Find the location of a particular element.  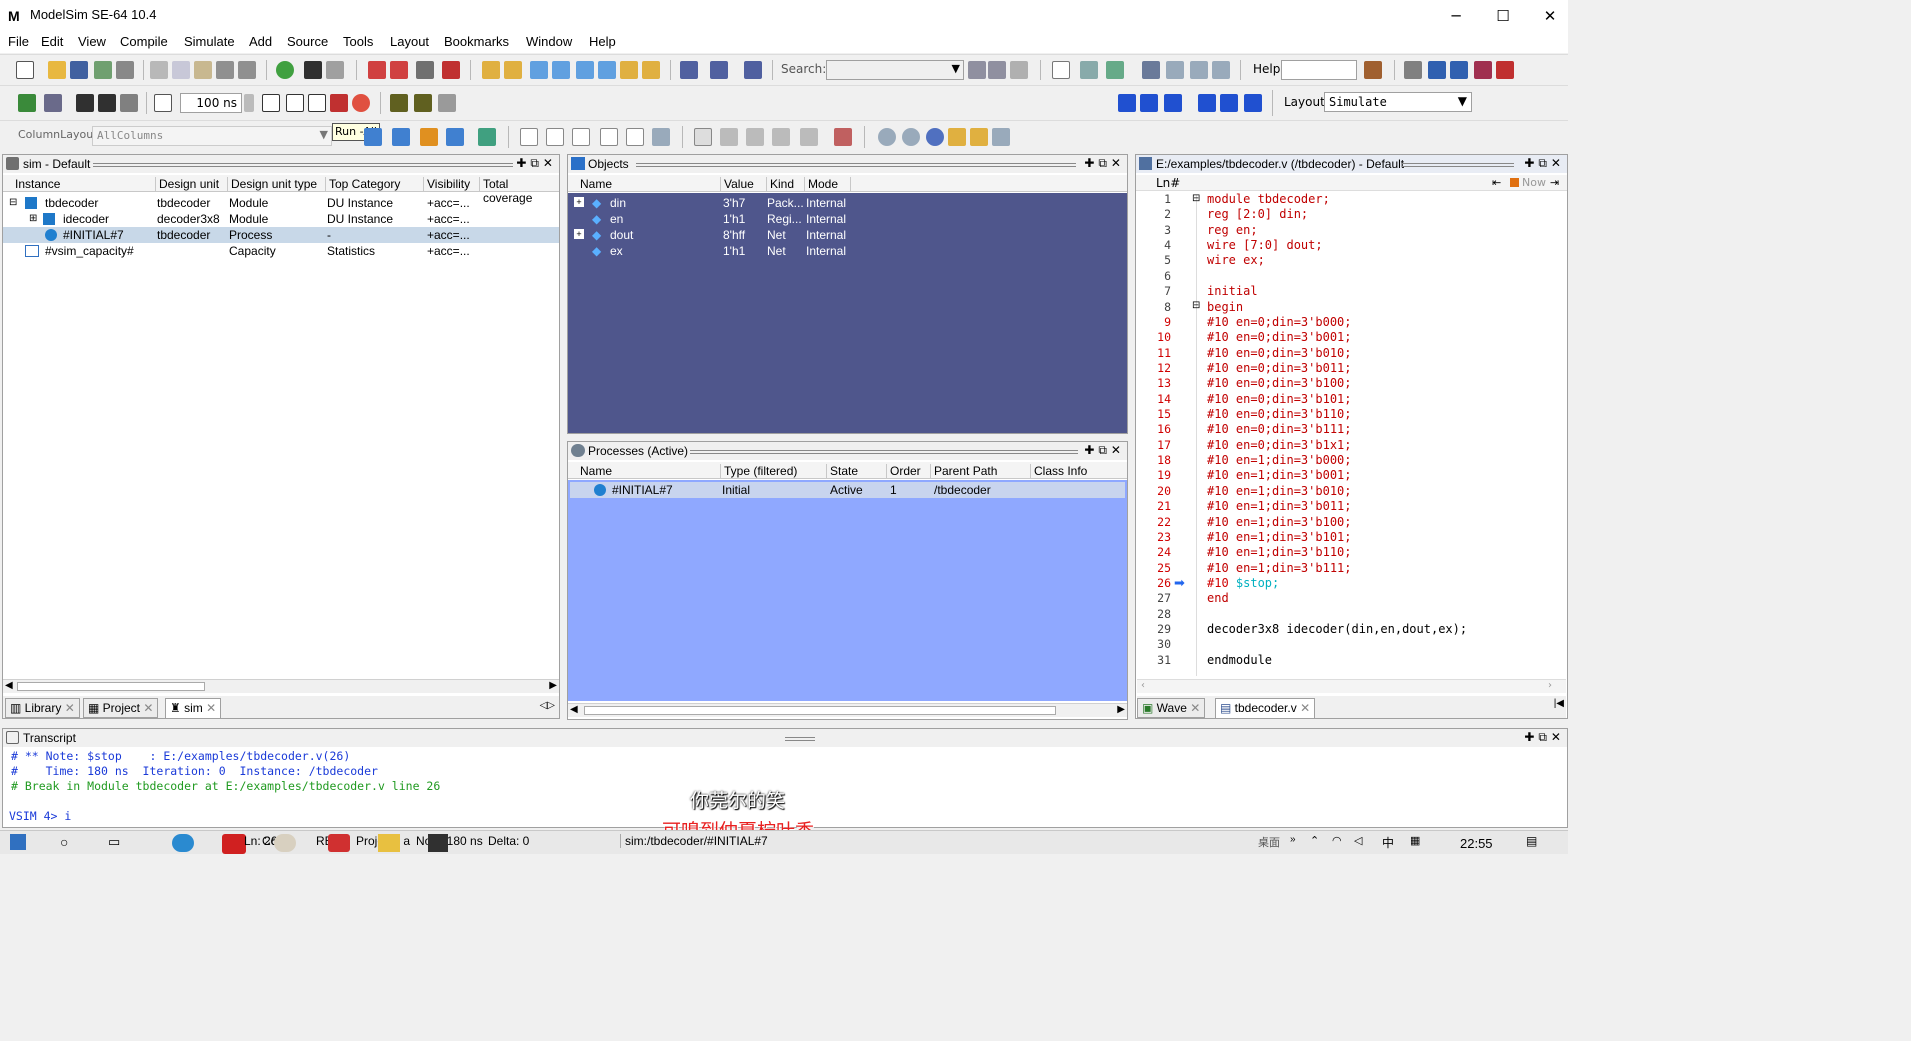

wave-up-icon is located at coordinates (491, 70).